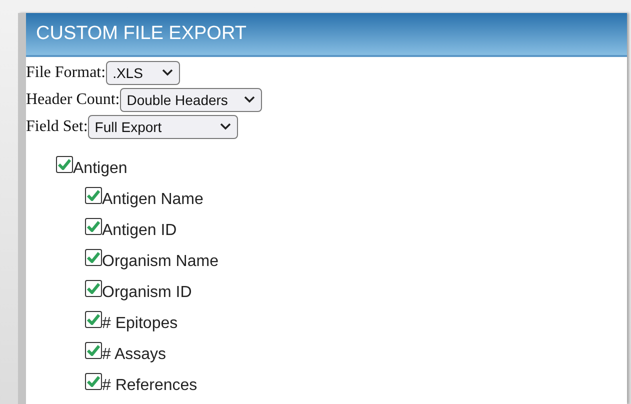 The width and height of the screenshot is (631, 404). Describe the element at coordinates (191, 100) in the screenshot. I see `dropdown: Double Headers` at that location.